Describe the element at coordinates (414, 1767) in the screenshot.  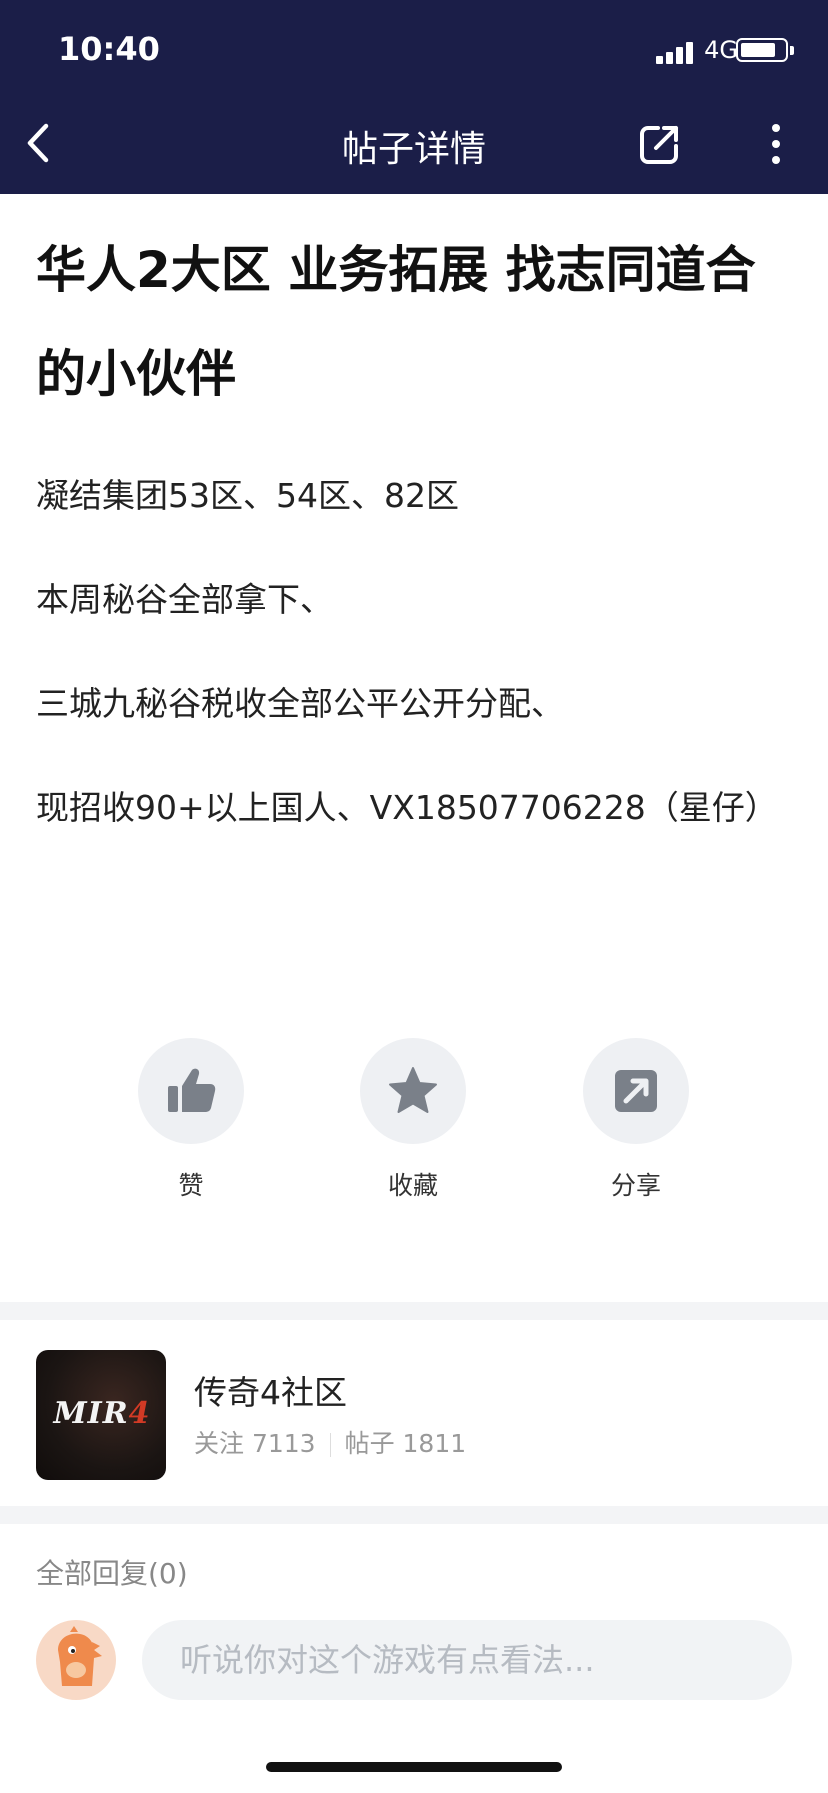
I see `home-indicator` at that location.